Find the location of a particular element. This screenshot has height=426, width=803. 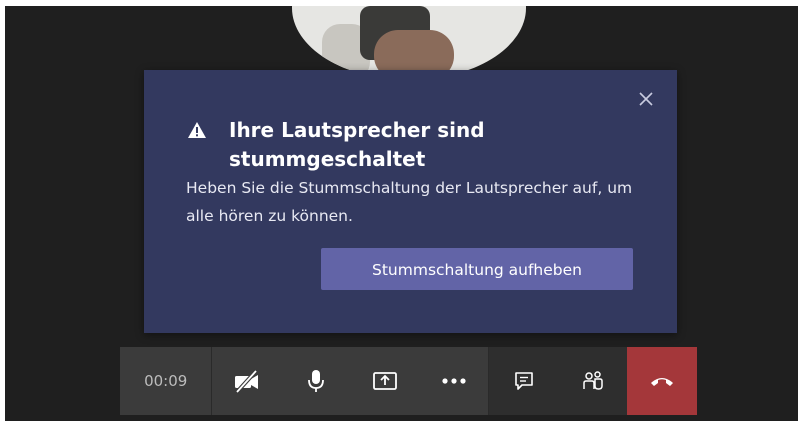

dialog-title-line2: stummgeschaltet is located at coordinates (327, 159).